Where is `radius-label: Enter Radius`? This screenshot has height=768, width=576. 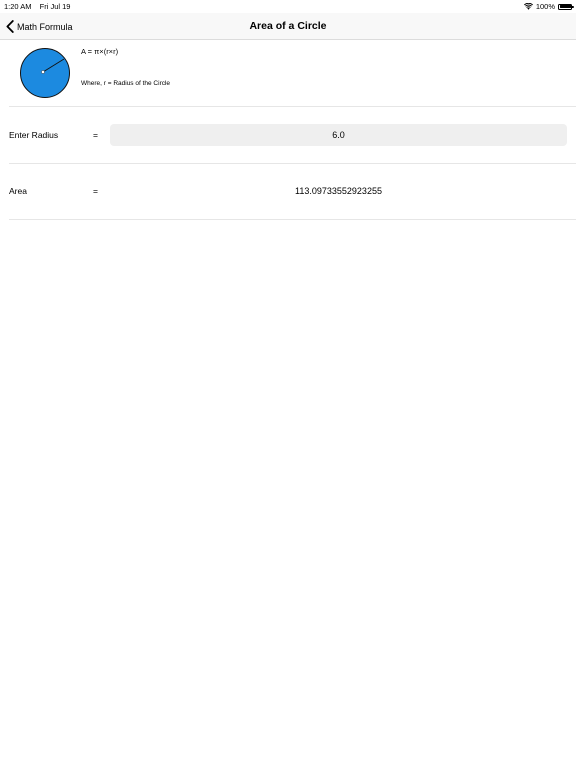
radius-label: Enter Radius is located at coordinates (34, 135).